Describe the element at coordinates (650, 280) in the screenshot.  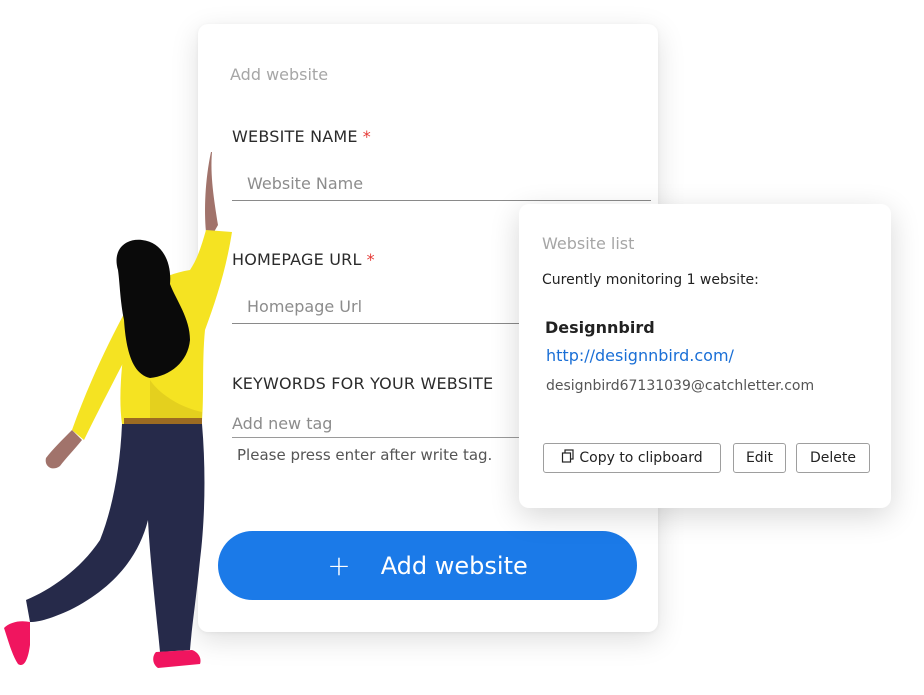
I see `monitoring-status: Curently monitoring 1 website:` at that location.